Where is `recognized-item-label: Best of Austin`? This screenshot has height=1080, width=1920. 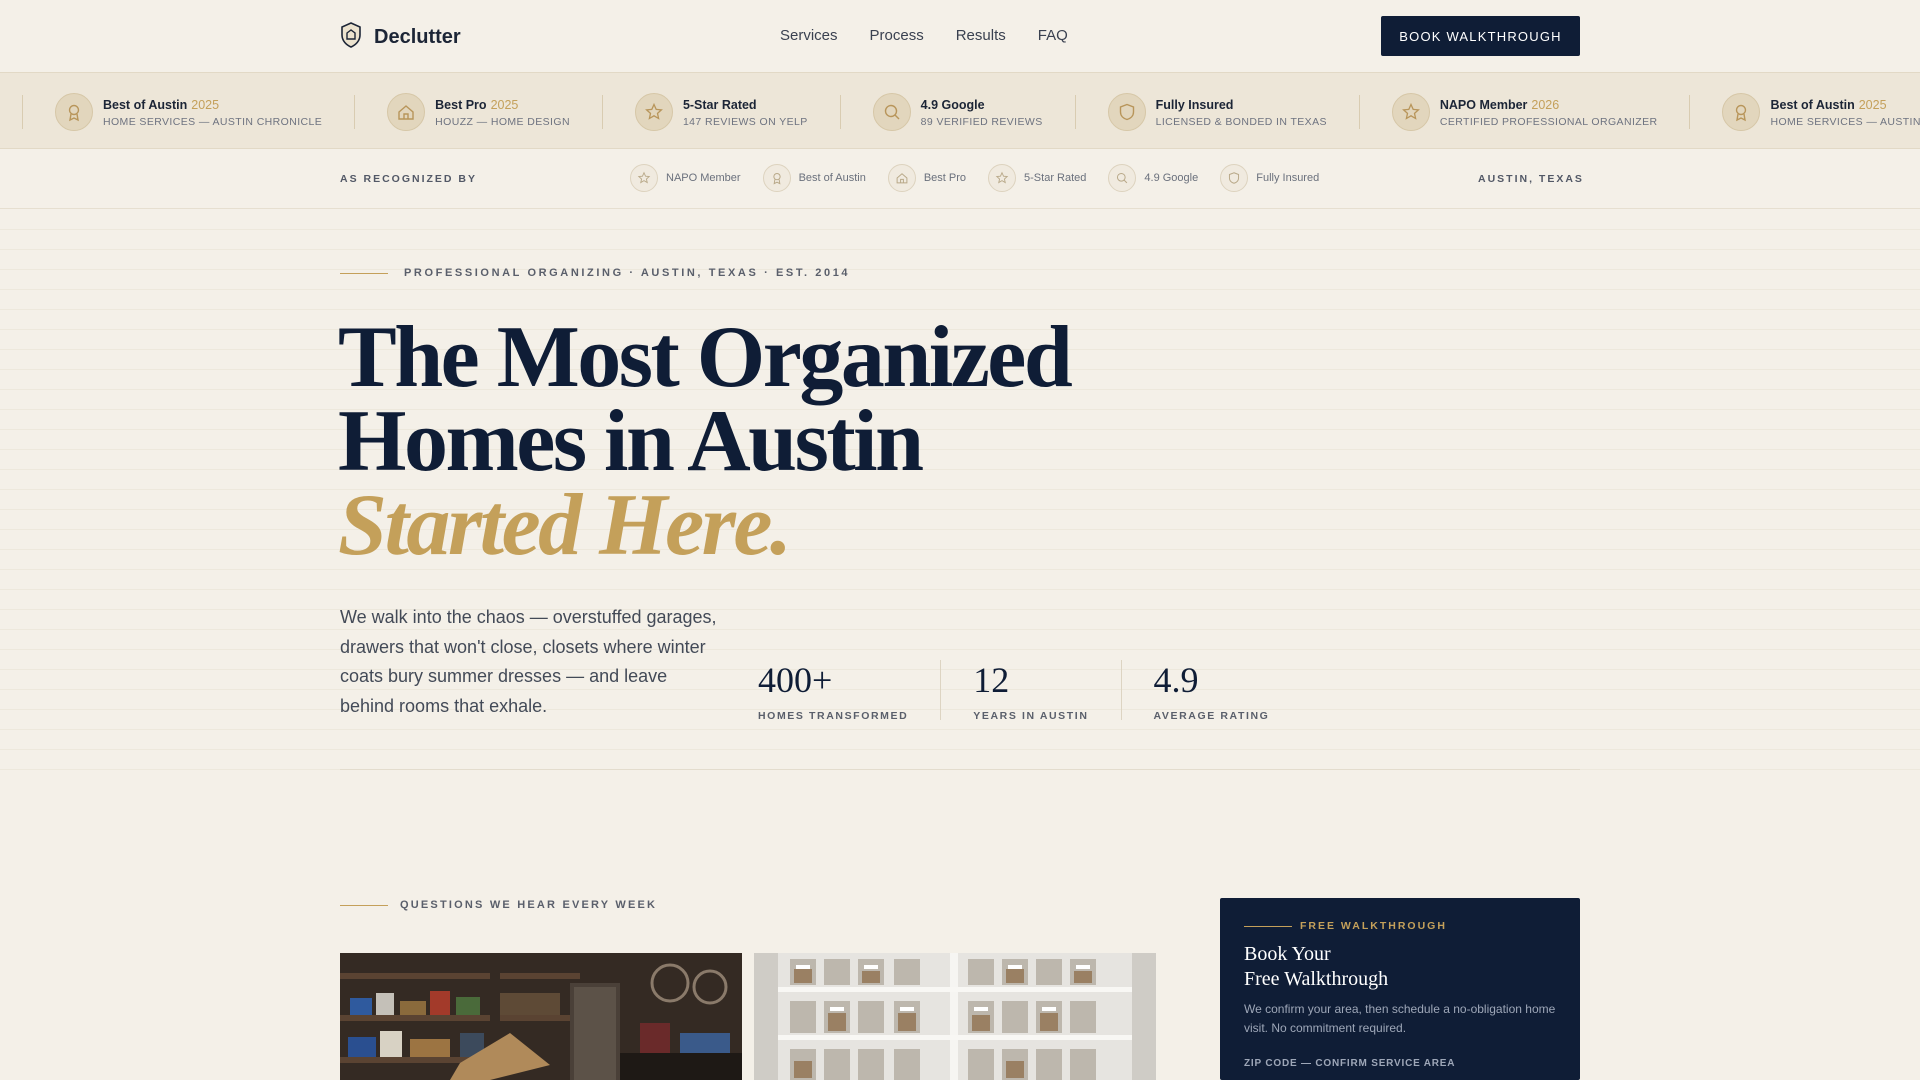 recognized-item-label: Best of Austin is located at coordinates (832, 178).